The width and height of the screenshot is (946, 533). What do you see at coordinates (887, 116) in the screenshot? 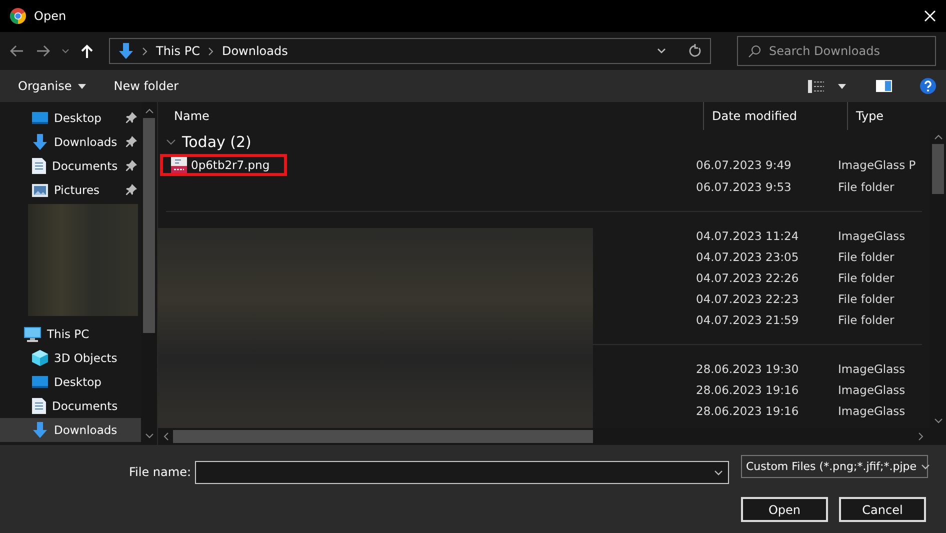
I see `column-header: Type` at bounding box center [887, 116].